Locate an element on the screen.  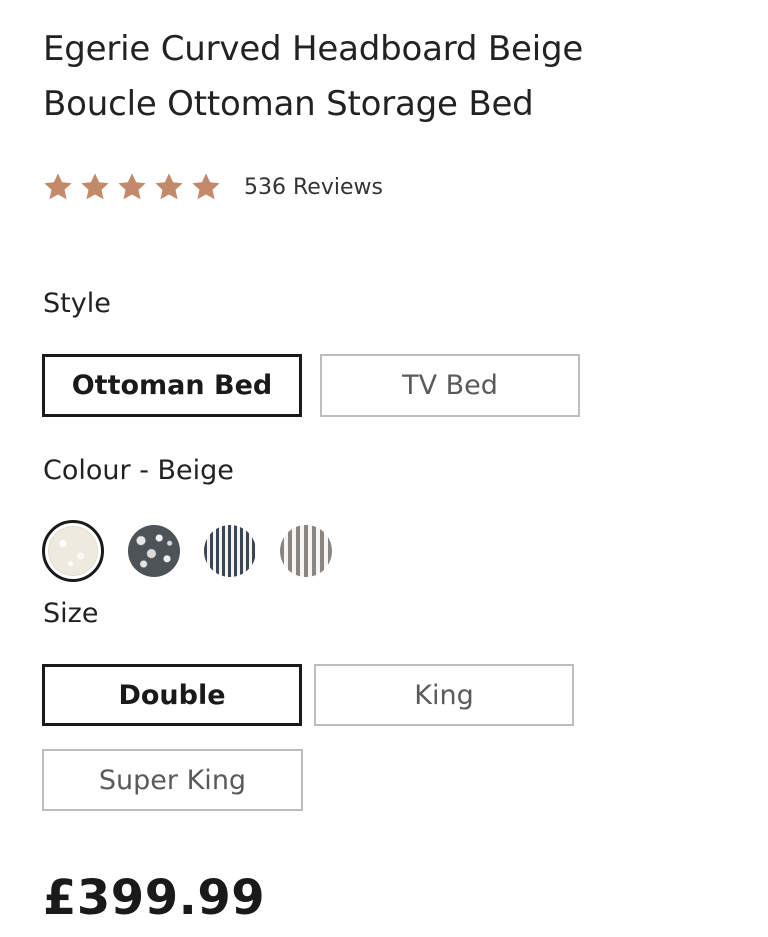
product-rating: 536 Reviews is located at coordinates (212, 187).